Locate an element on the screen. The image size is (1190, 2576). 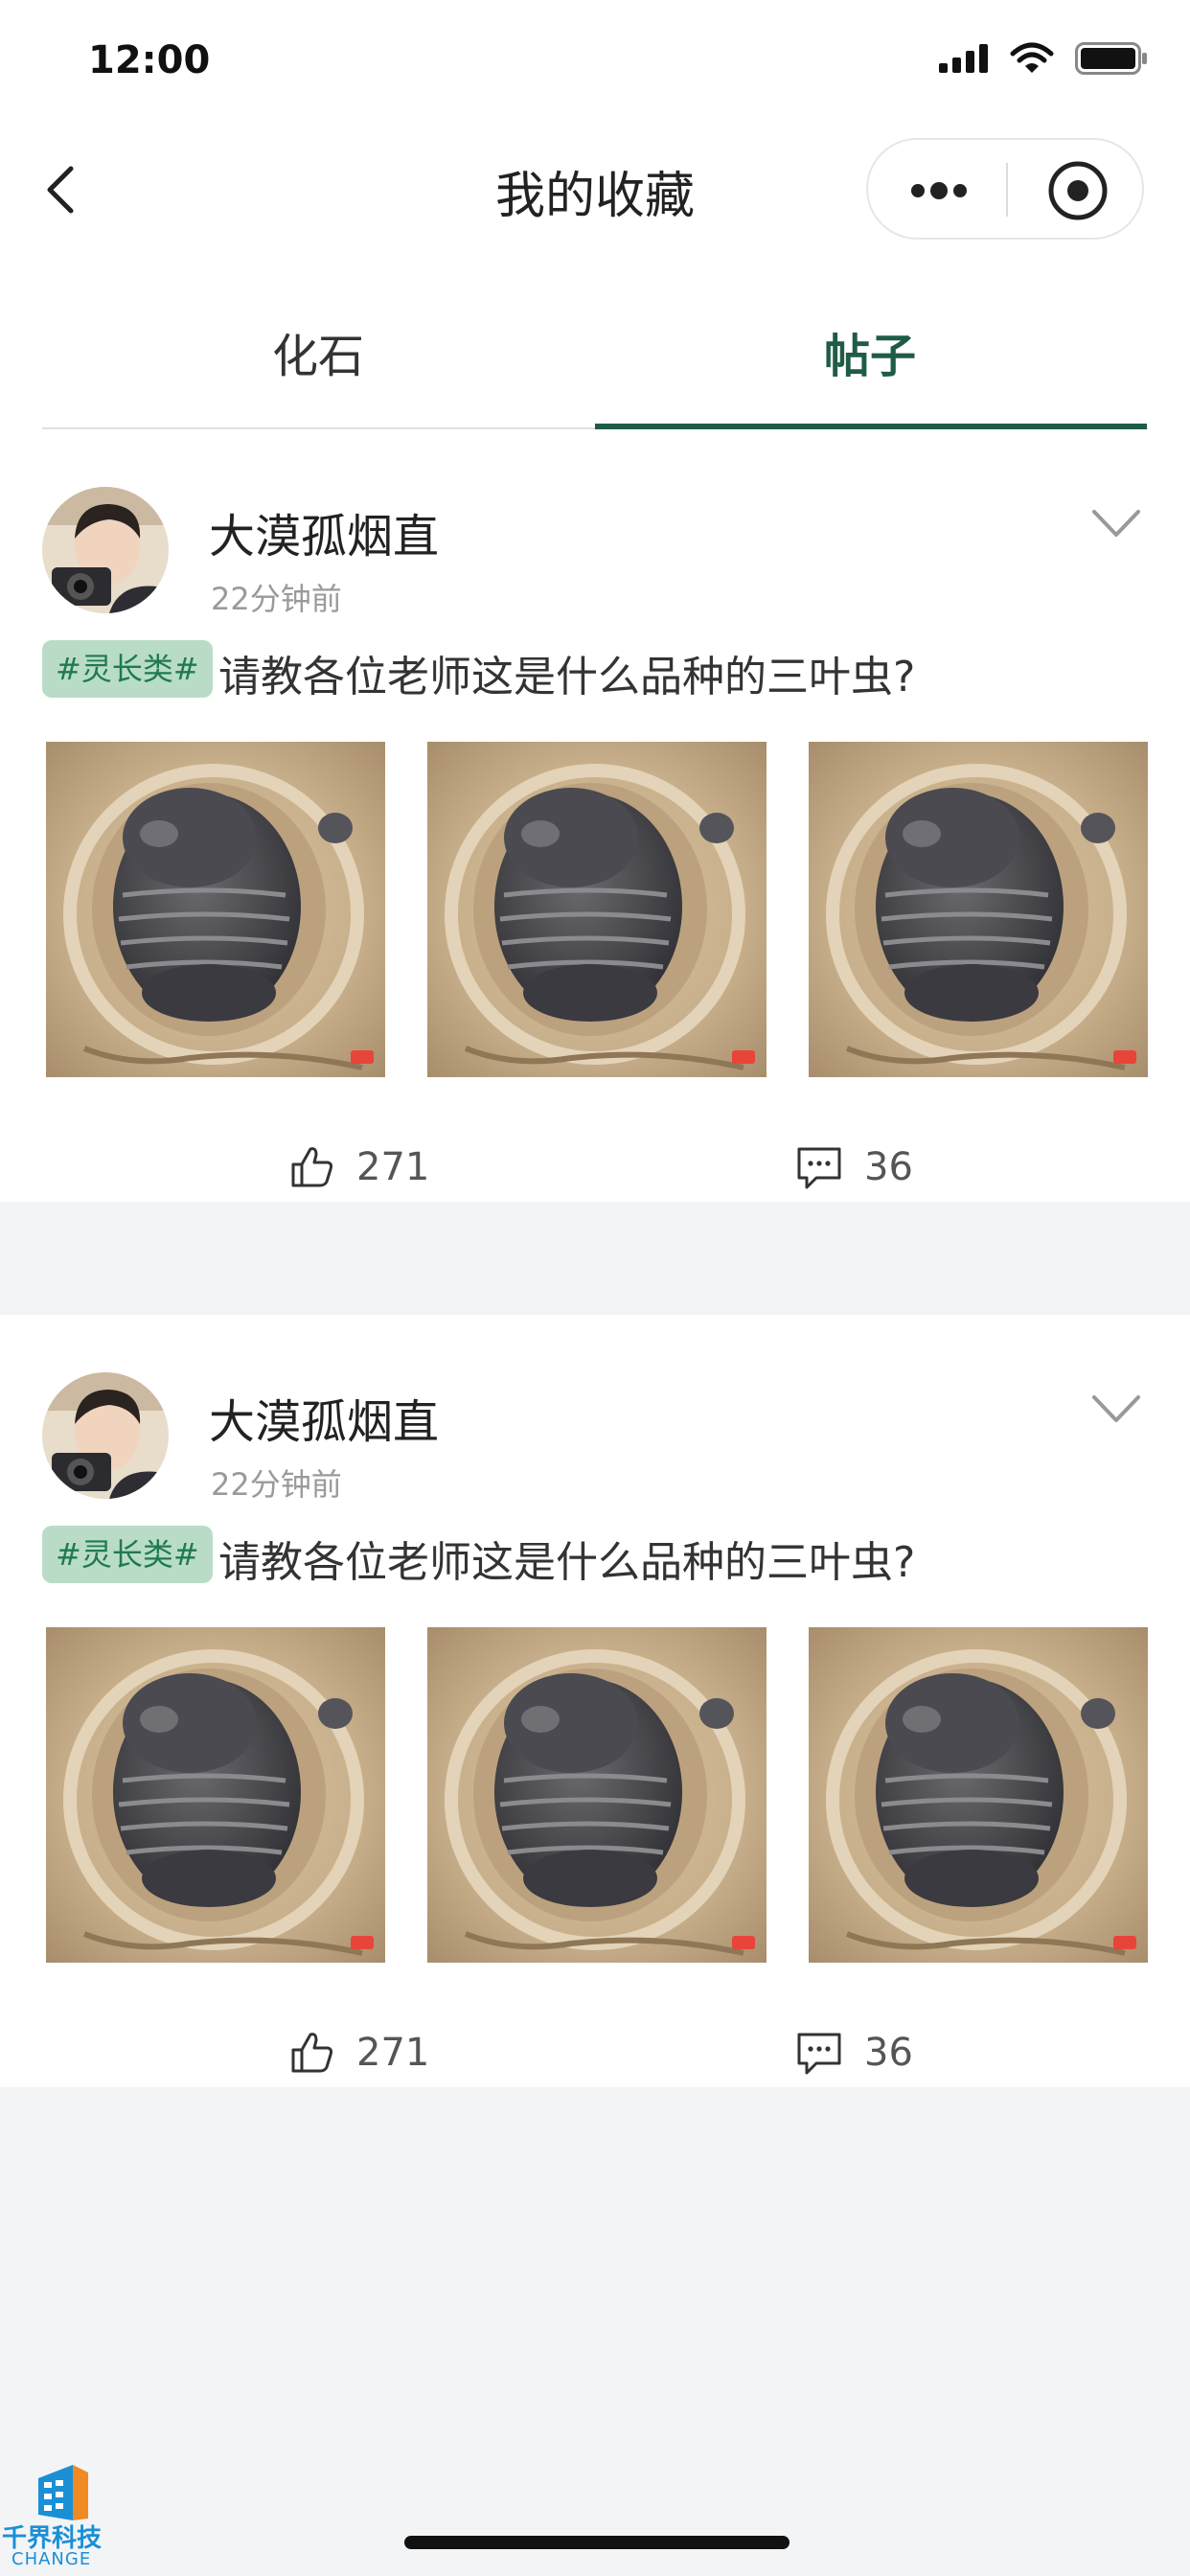
watermark-building-icon is located at coordinates (63, 2492).